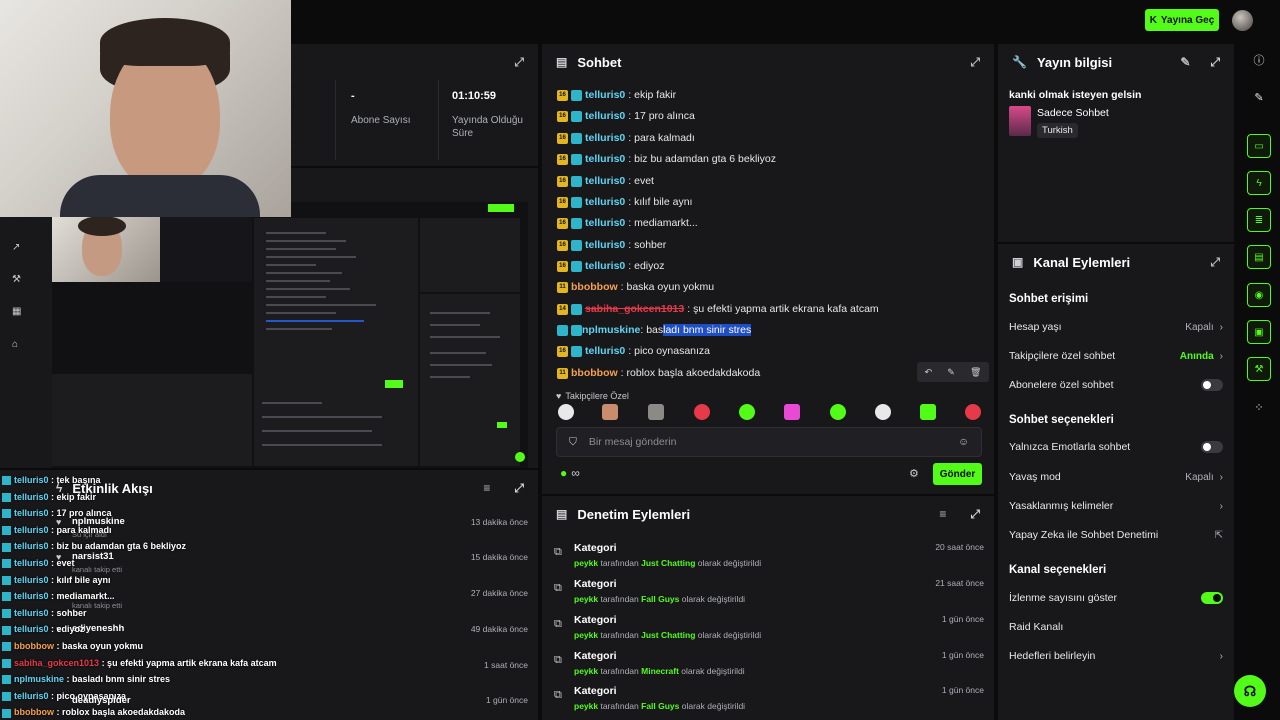 This screenshot has height=720, width=1280. What do you see at coordinates (6, 613) in the screenshot?
I see `badge-icon` at bounding box center [6, 613].